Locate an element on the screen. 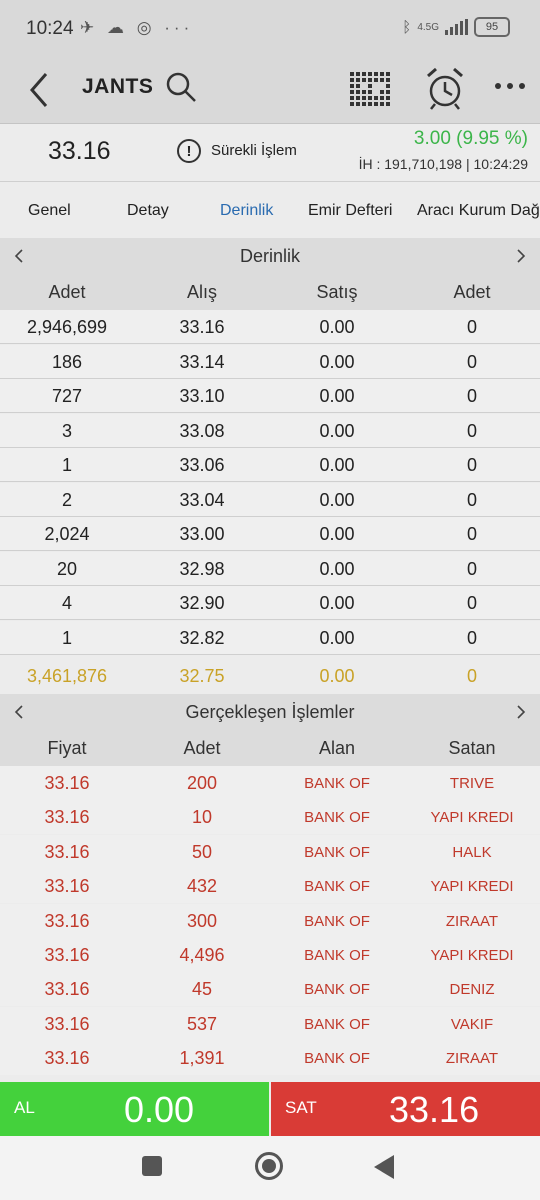 The height and width of the screenshot is (1200, 540). depth-row: 20 32.98 0.00 0 is located at coordinates (270, 568).